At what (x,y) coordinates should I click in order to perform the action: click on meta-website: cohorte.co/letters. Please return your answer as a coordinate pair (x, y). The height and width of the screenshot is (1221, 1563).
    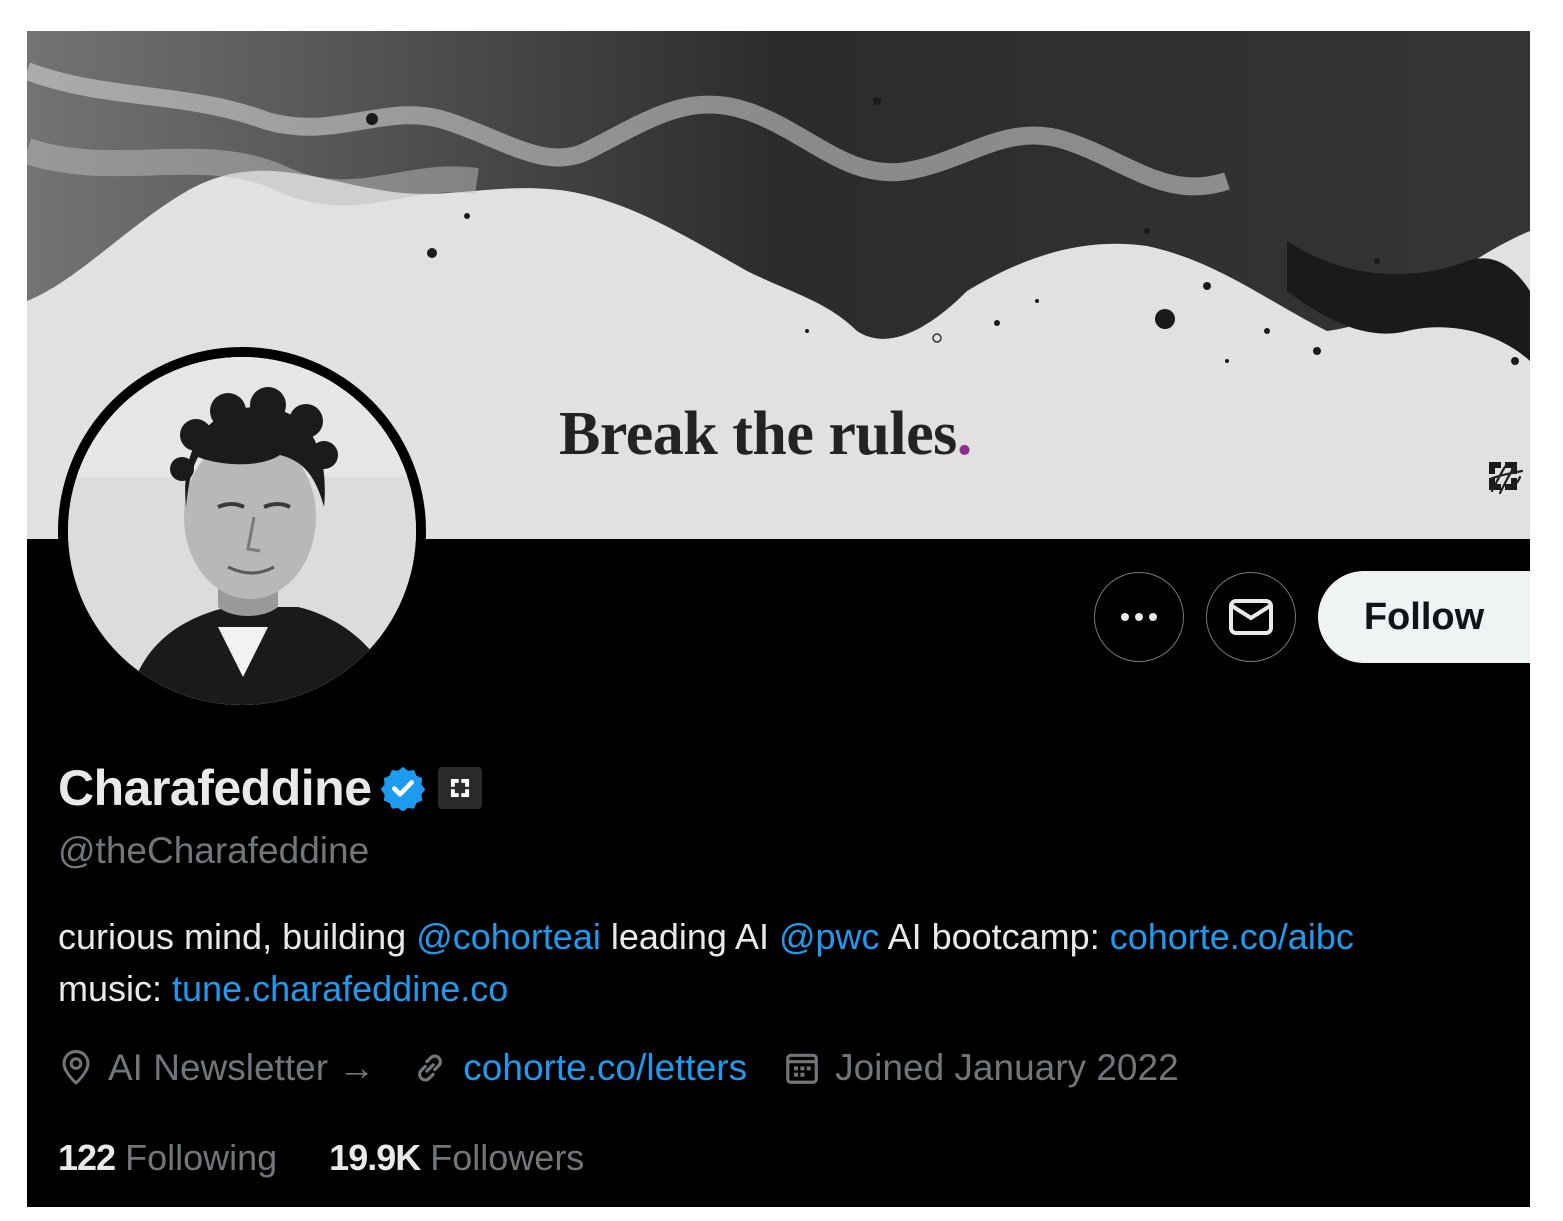
    Looking at the image, I should click on (579, 1068).